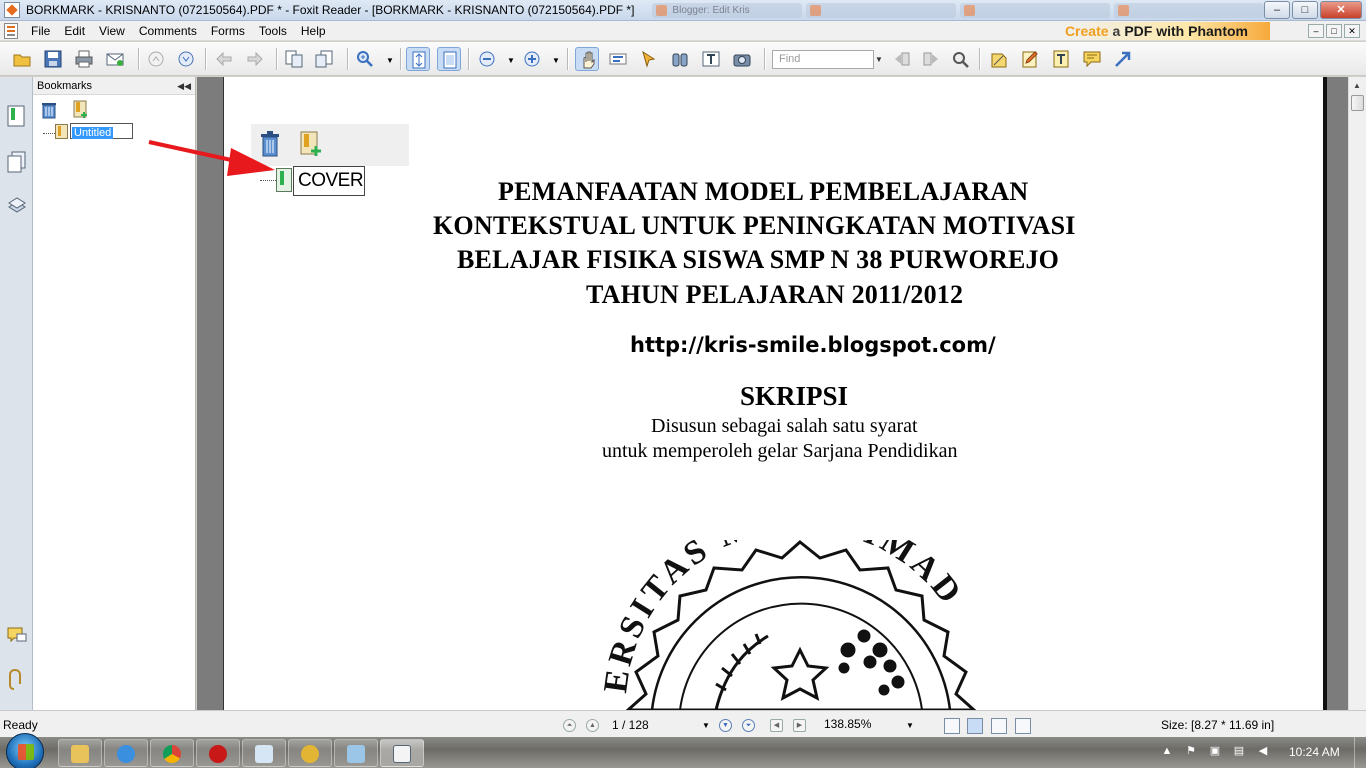  I want to click on open-button, so click(22, 59).